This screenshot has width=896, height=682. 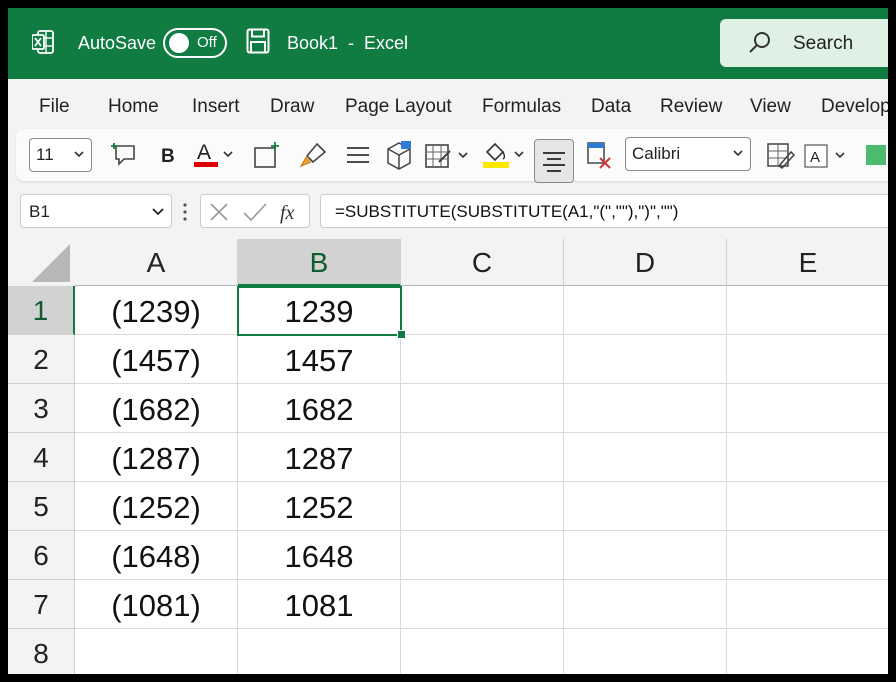 What do you see at coordinates (195, 43) in the screenshot?
I see `autosave-toggle: Off` at bounding box center [195, 43].